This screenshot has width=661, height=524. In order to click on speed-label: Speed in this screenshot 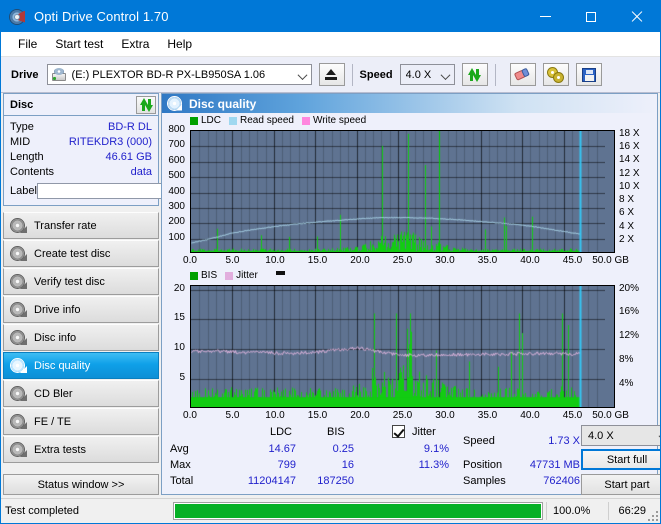, I will do `click(376, 74)`.